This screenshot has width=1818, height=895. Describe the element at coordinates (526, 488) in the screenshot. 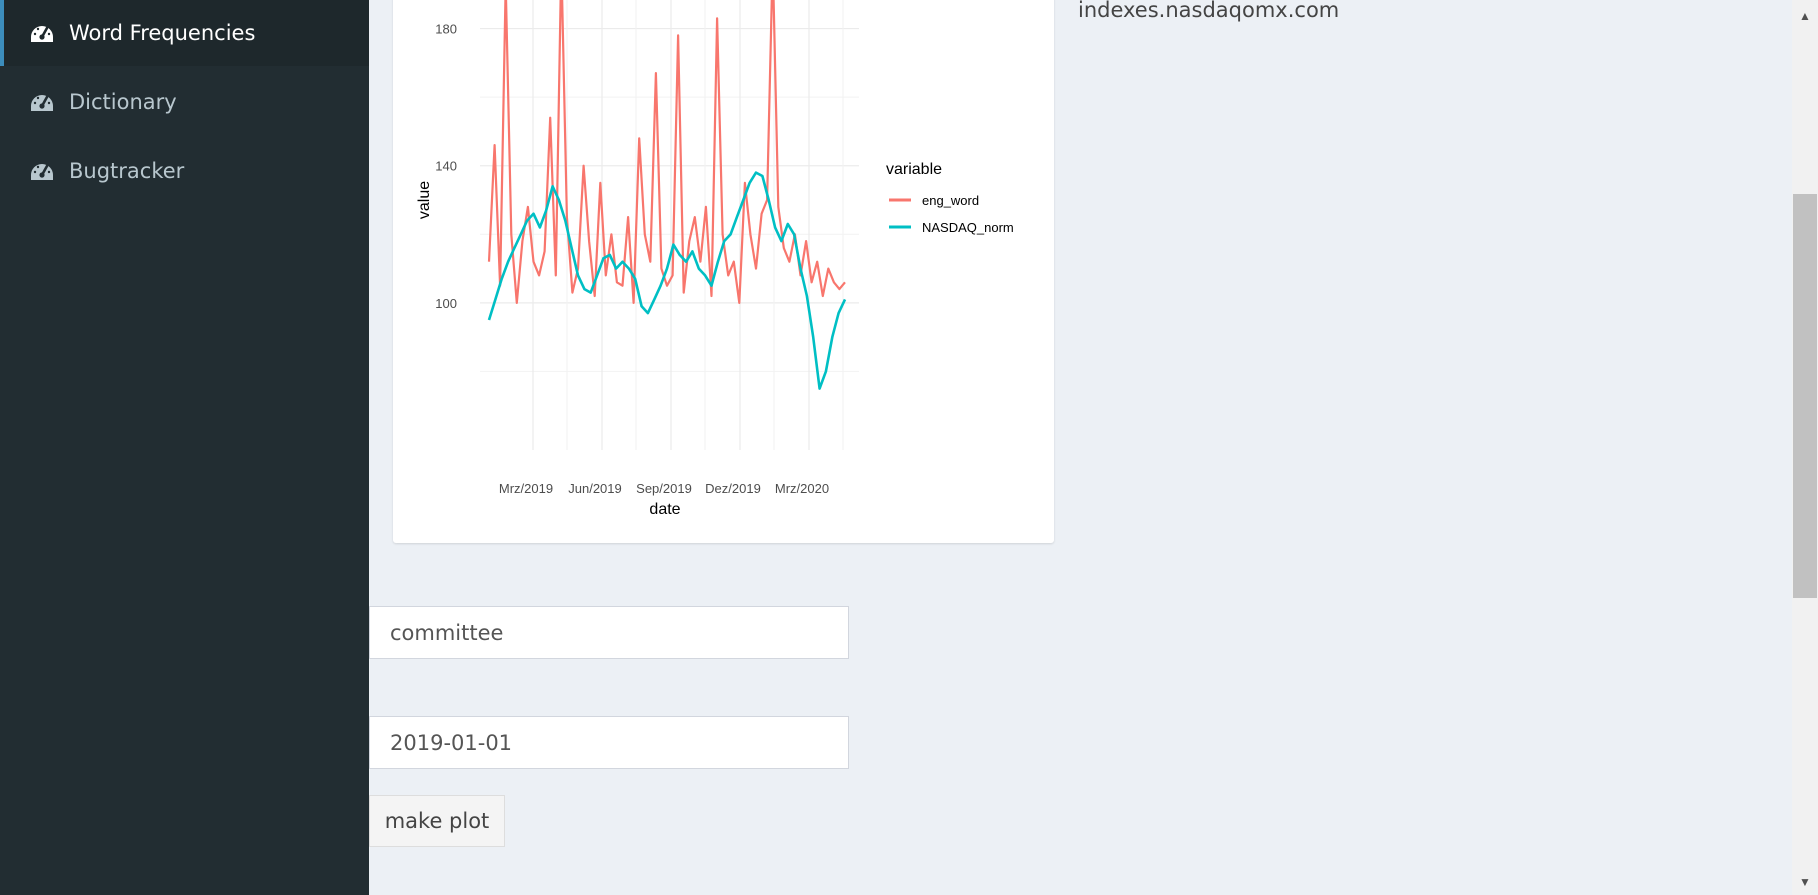

I see `x-tick-label: Mrz/2019` at that location.